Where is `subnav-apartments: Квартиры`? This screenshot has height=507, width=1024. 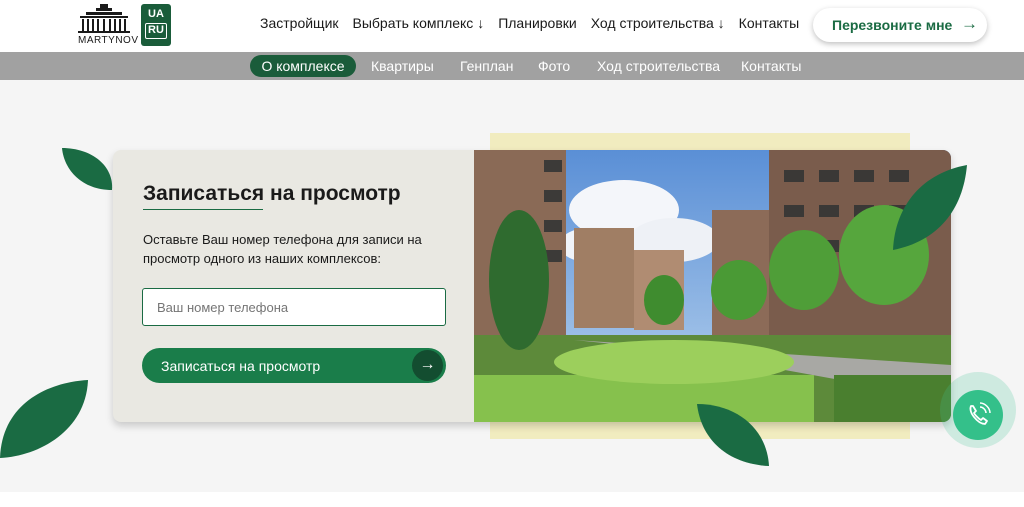
subnav-apartments: Квартиры is located at coordinates (402, 66).